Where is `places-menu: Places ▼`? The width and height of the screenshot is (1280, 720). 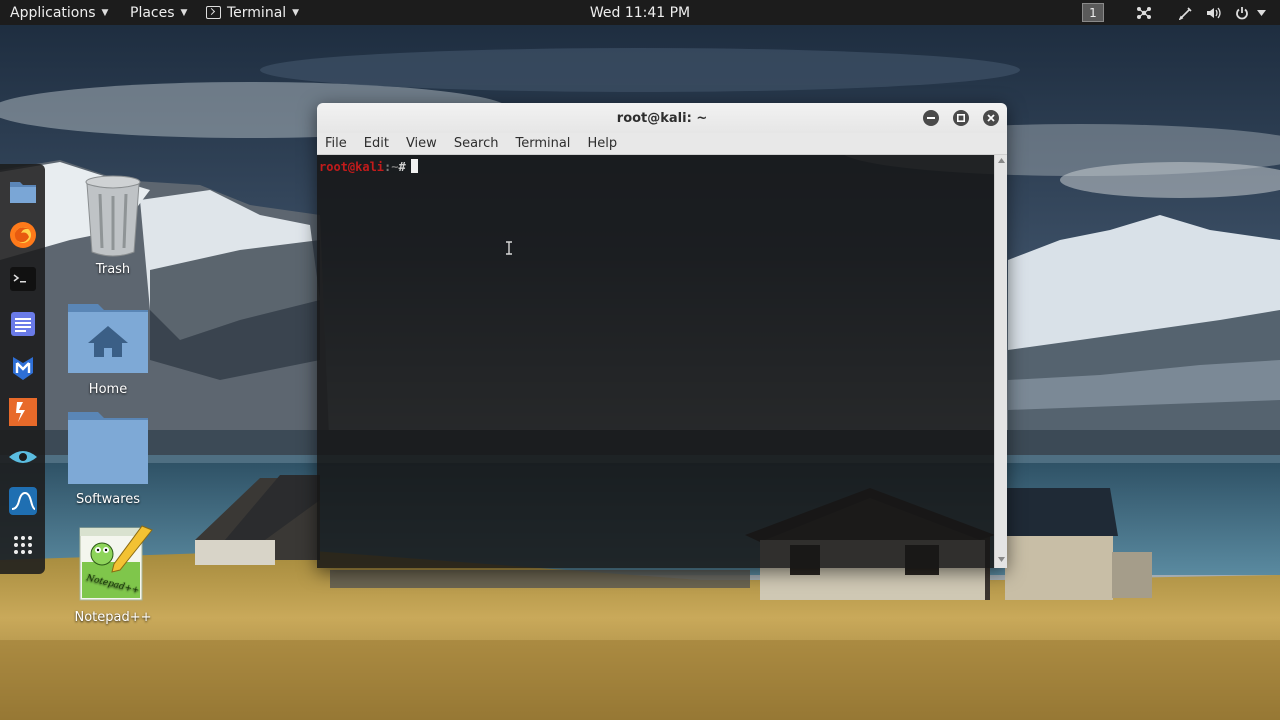
places-menu: Places ▼ is located at coordinates (158, 12).